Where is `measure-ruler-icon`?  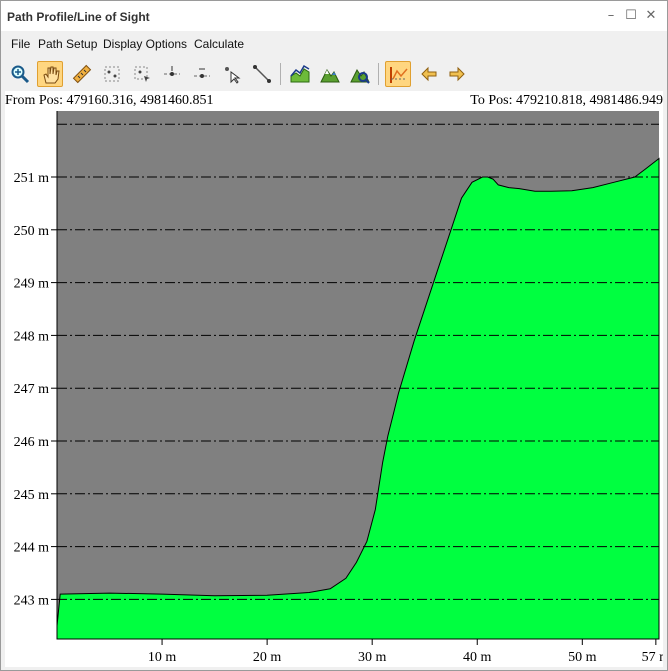 measure-ruler-icon is located at coordinates (82, 74).